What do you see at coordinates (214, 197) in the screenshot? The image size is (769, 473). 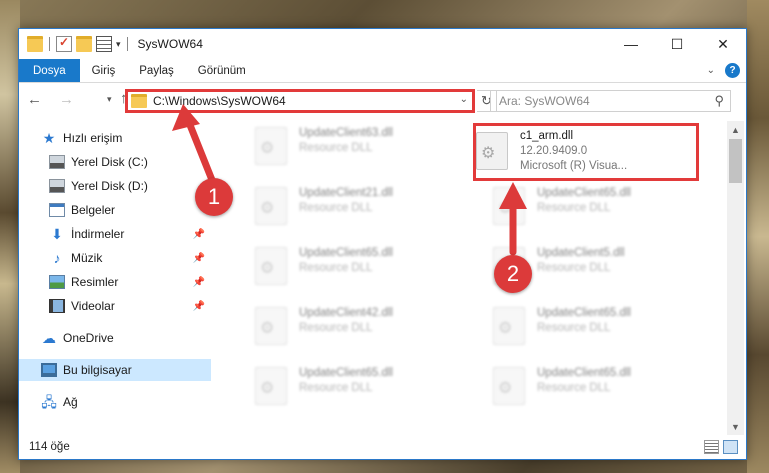 I see `step-1-badge: 1` at bounding box center [214, 197].